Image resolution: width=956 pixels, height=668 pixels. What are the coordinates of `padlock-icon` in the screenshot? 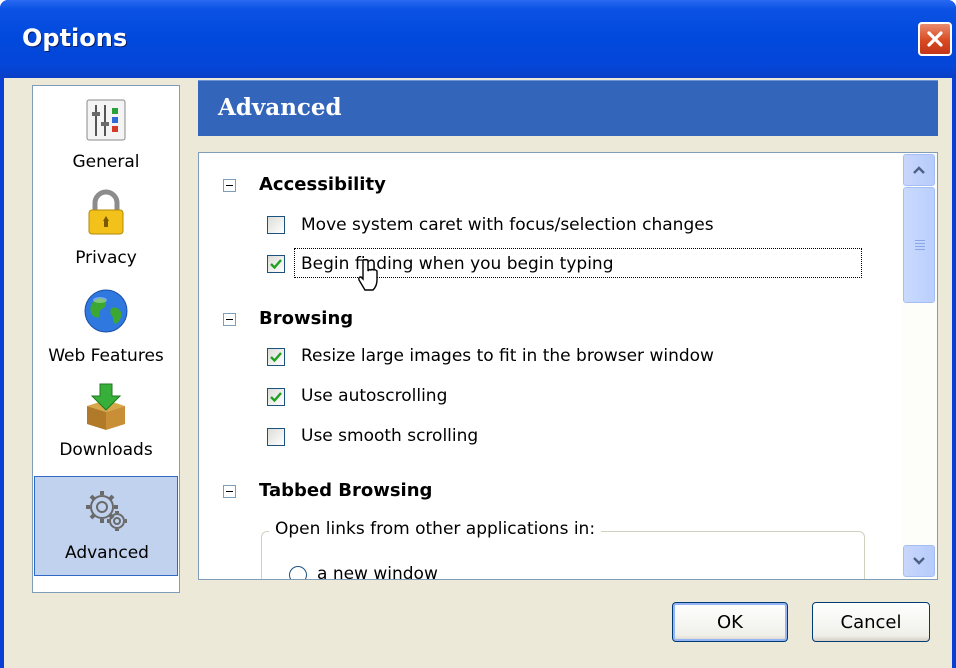 It's located at (106, 212).